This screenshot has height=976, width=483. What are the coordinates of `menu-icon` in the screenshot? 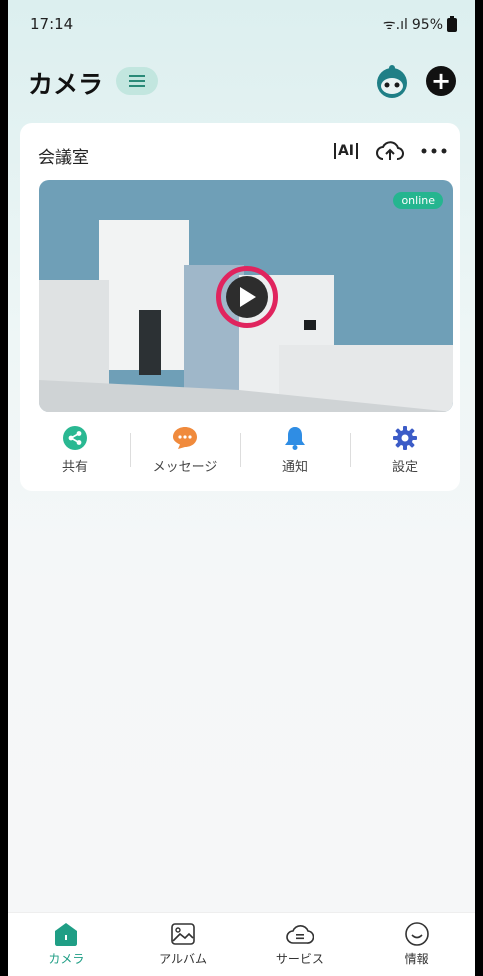 It's located at (137, 81).